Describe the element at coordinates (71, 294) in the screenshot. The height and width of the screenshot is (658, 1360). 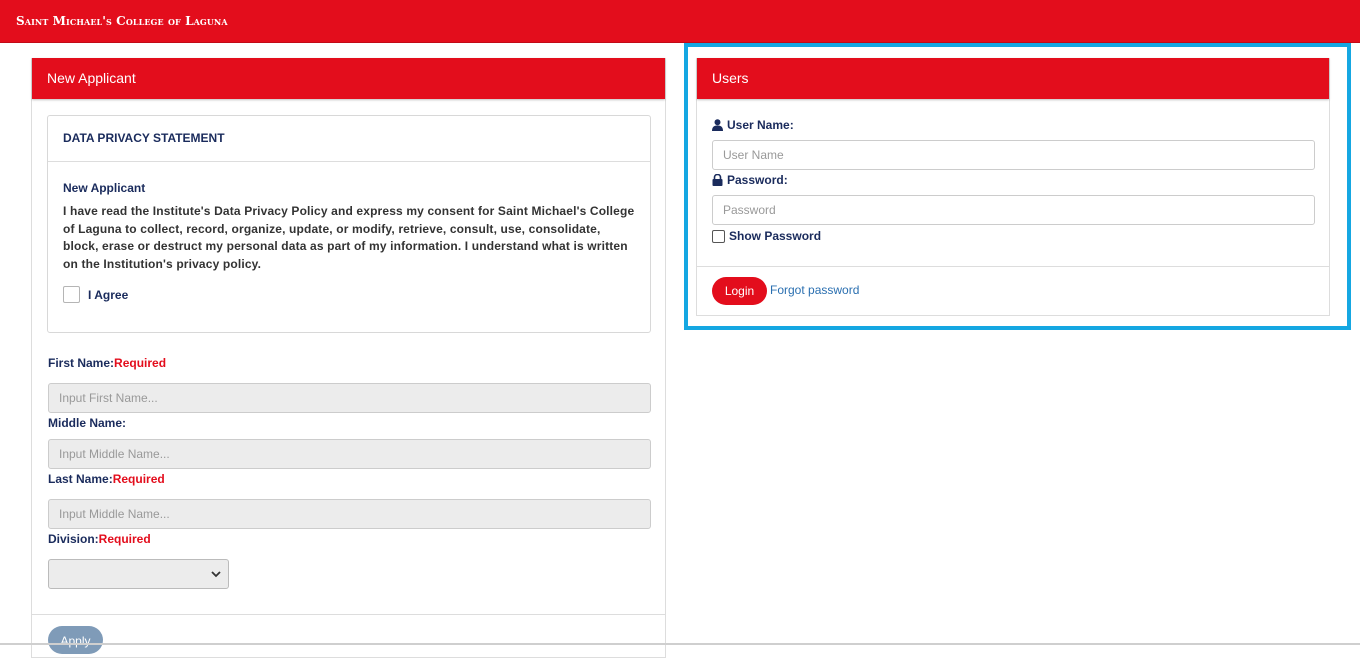
I see `agree-checkbox` at that location.